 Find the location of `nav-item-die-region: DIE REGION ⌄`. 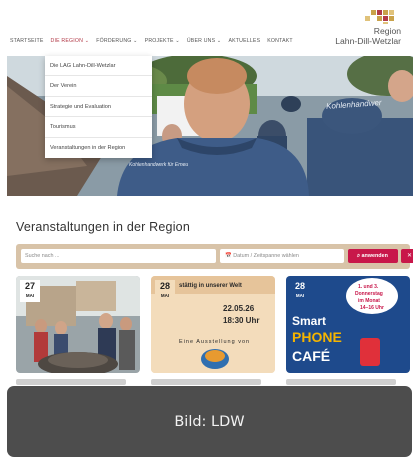

nav-item-die-region: DIE REGION ⌄ is located at coordinates (70, 41).